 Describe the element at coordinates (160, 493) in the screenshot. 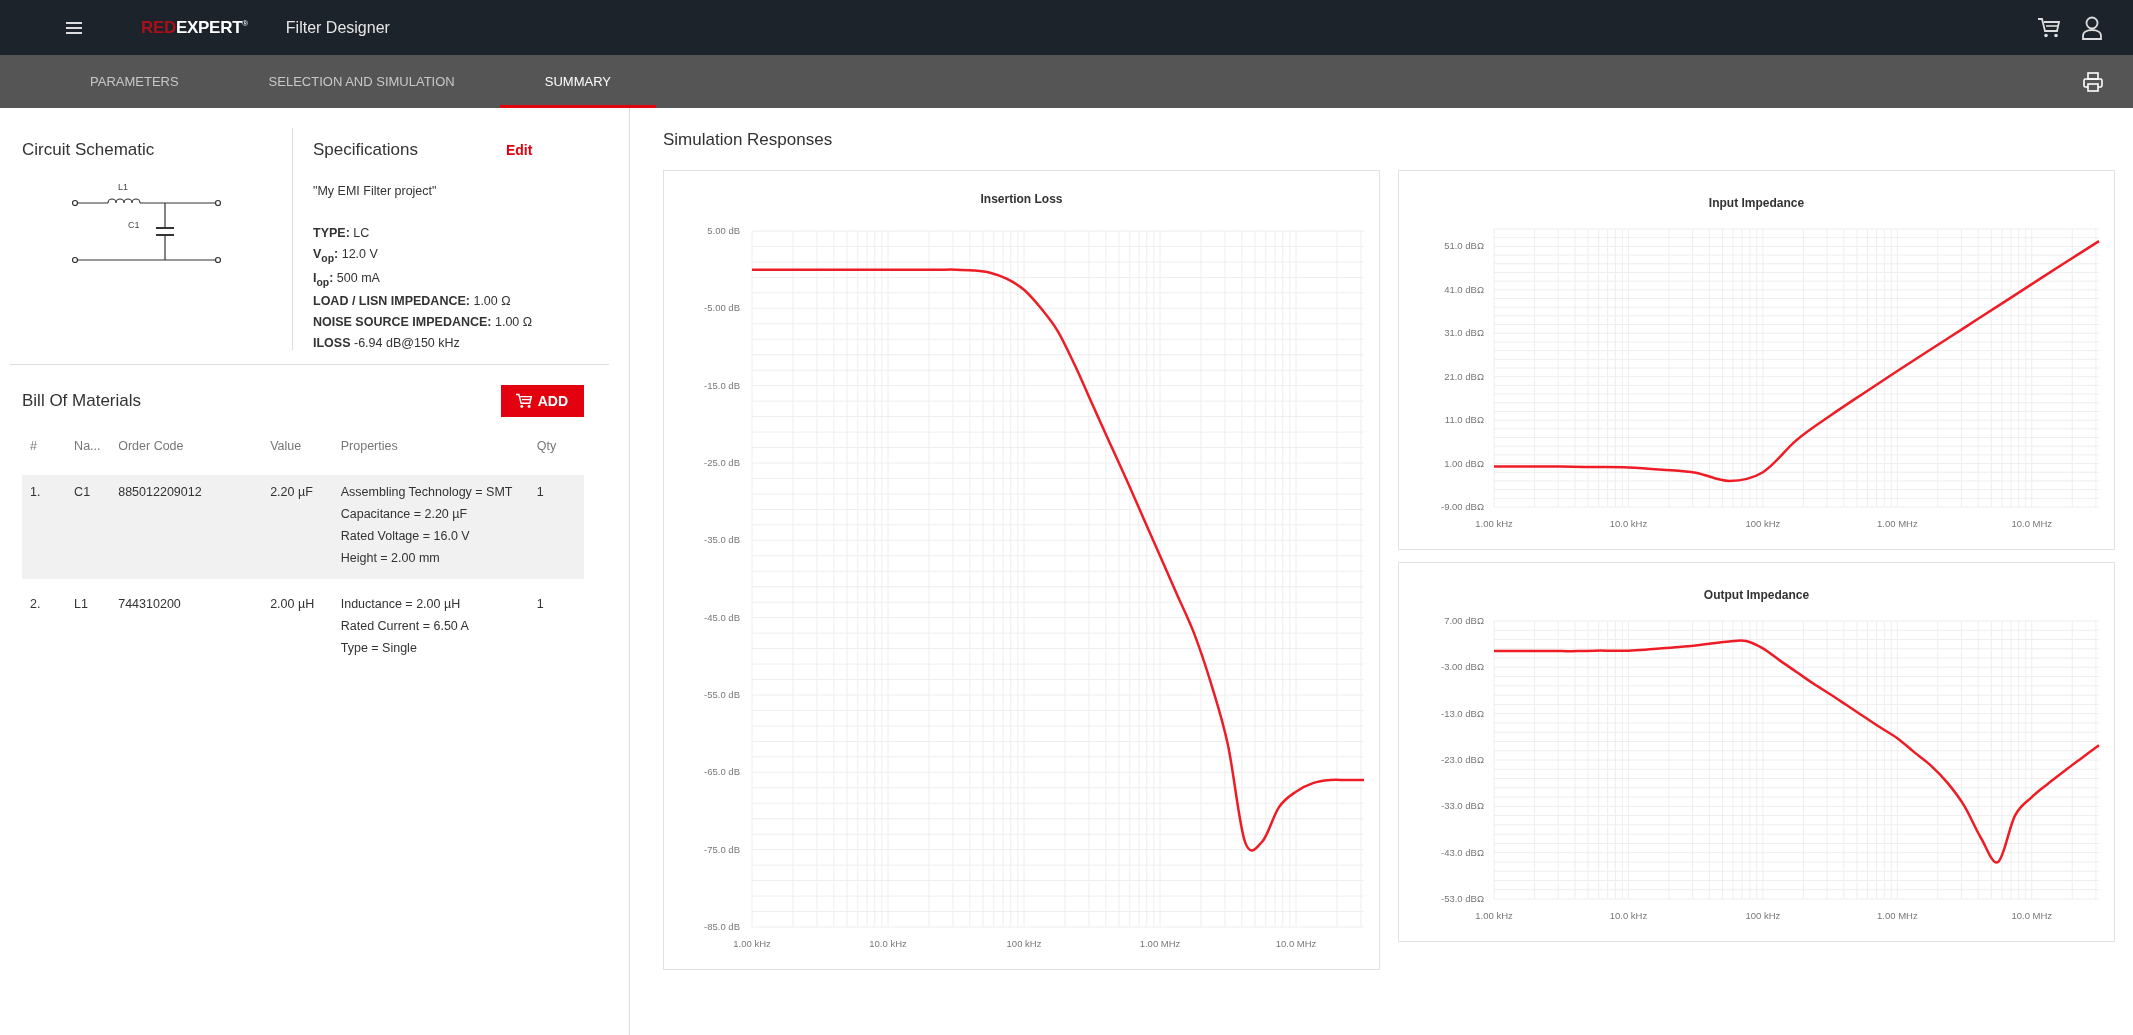

I see `table-cell-text: 885012209012` at that location.